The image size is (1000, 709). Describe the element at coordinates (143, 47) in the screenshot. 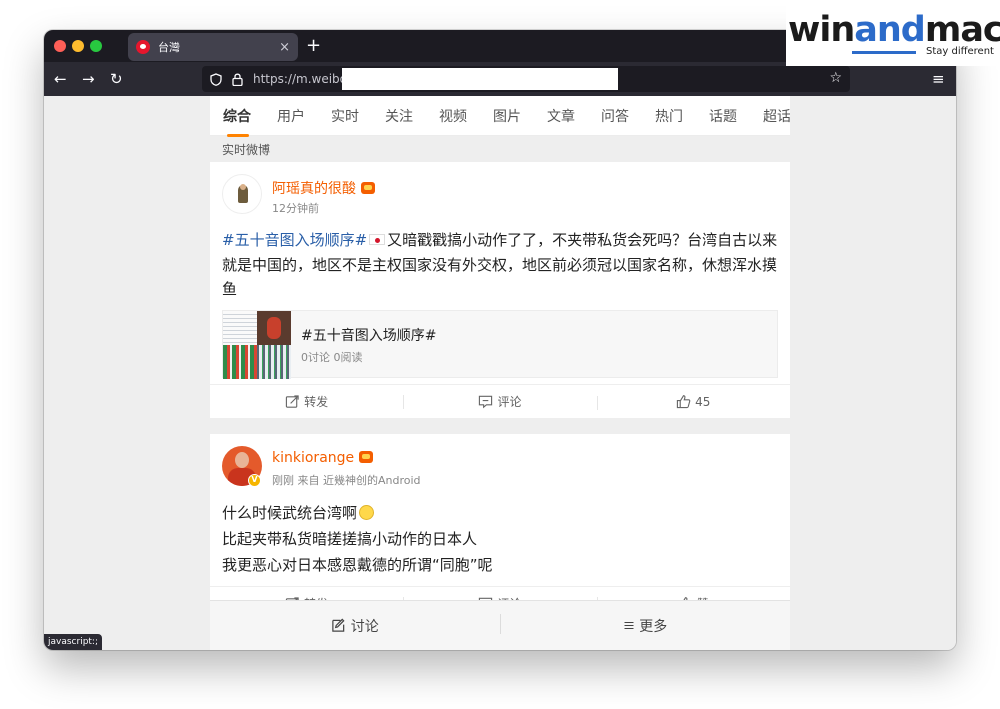

I see `weibo-favicon-icon` at that location.